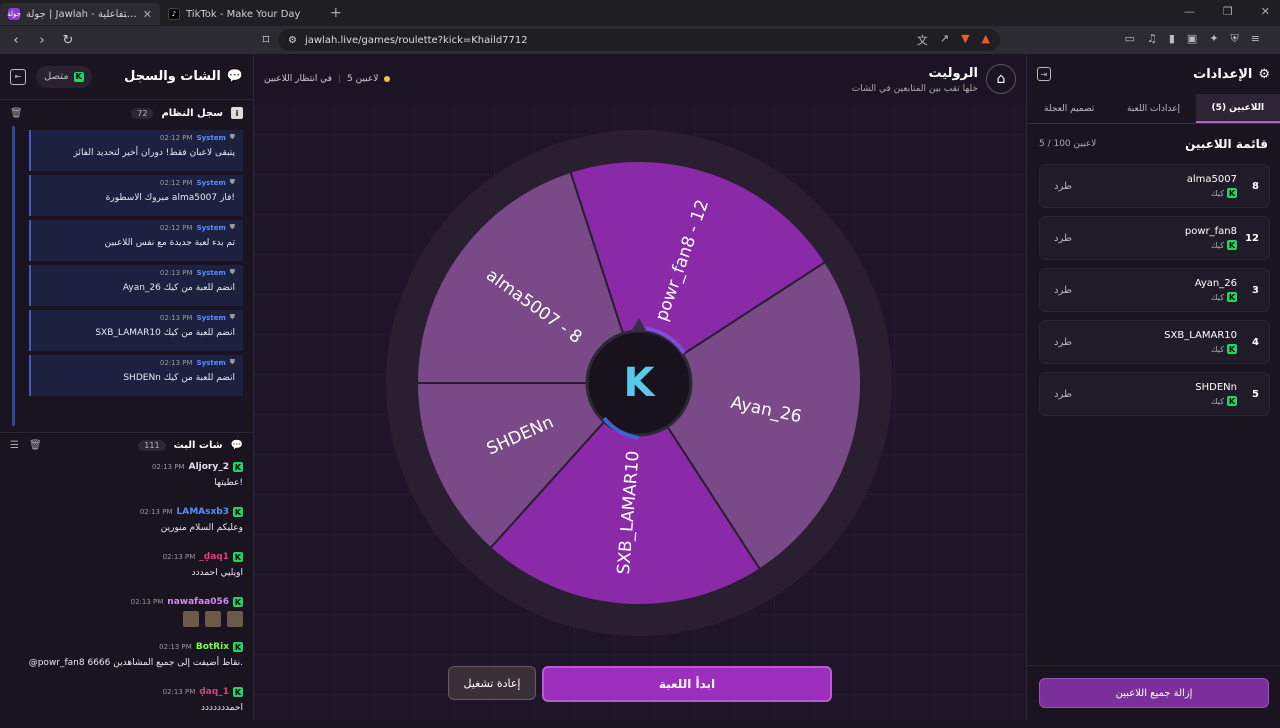 This screenshot has height=728, width=1280. Describe the element at coordinates (212, 647) in the screenshot. I see `message-user: BotRix` at that location.